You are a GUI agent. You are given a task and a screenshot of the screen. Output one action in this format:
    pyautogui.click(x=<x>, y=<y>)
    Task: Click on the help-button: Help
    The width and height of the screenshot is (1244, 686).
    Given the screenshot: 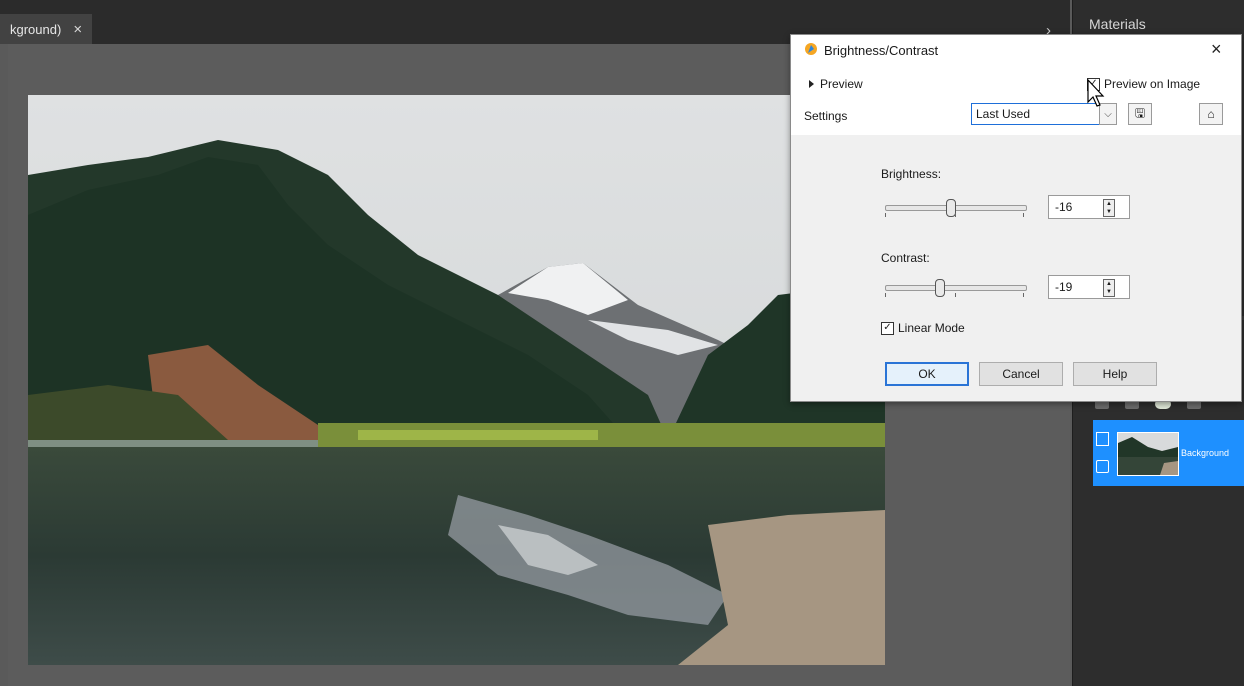 What is the action you would take?
    pyautogui.click(x=1115, y=374)
    